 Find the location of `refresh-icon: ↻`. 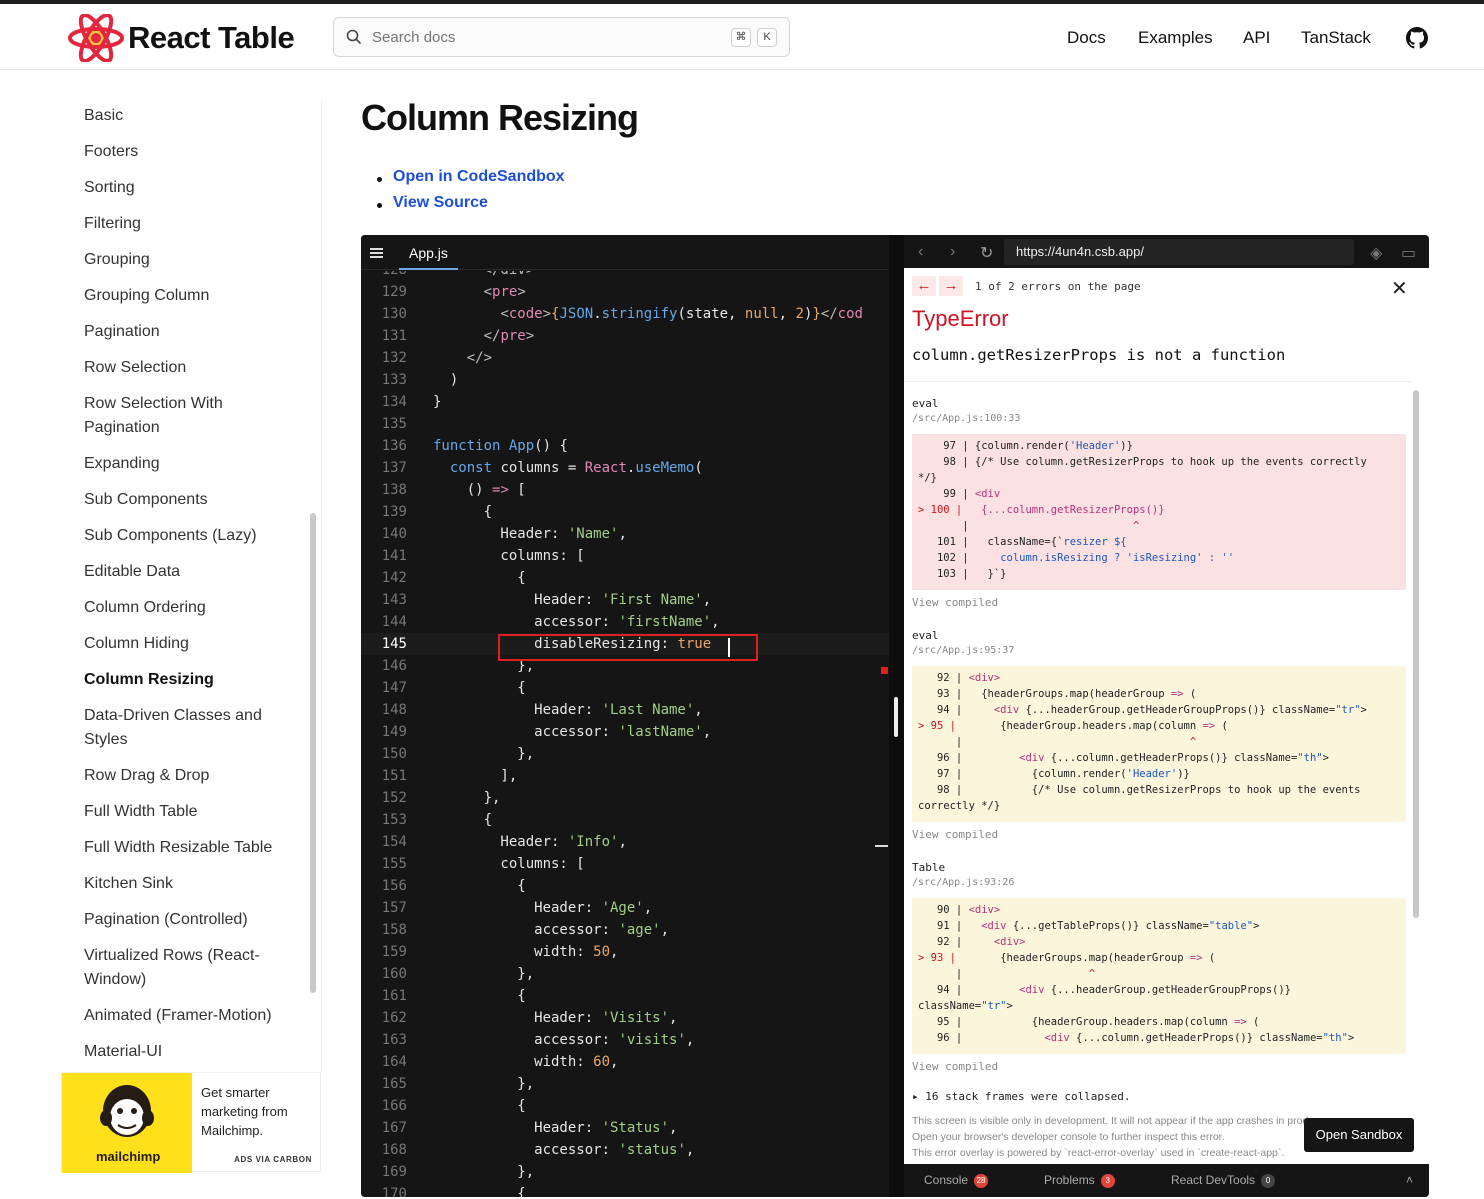

refresh-icon: ↻ is located at coordinates (986, 253).